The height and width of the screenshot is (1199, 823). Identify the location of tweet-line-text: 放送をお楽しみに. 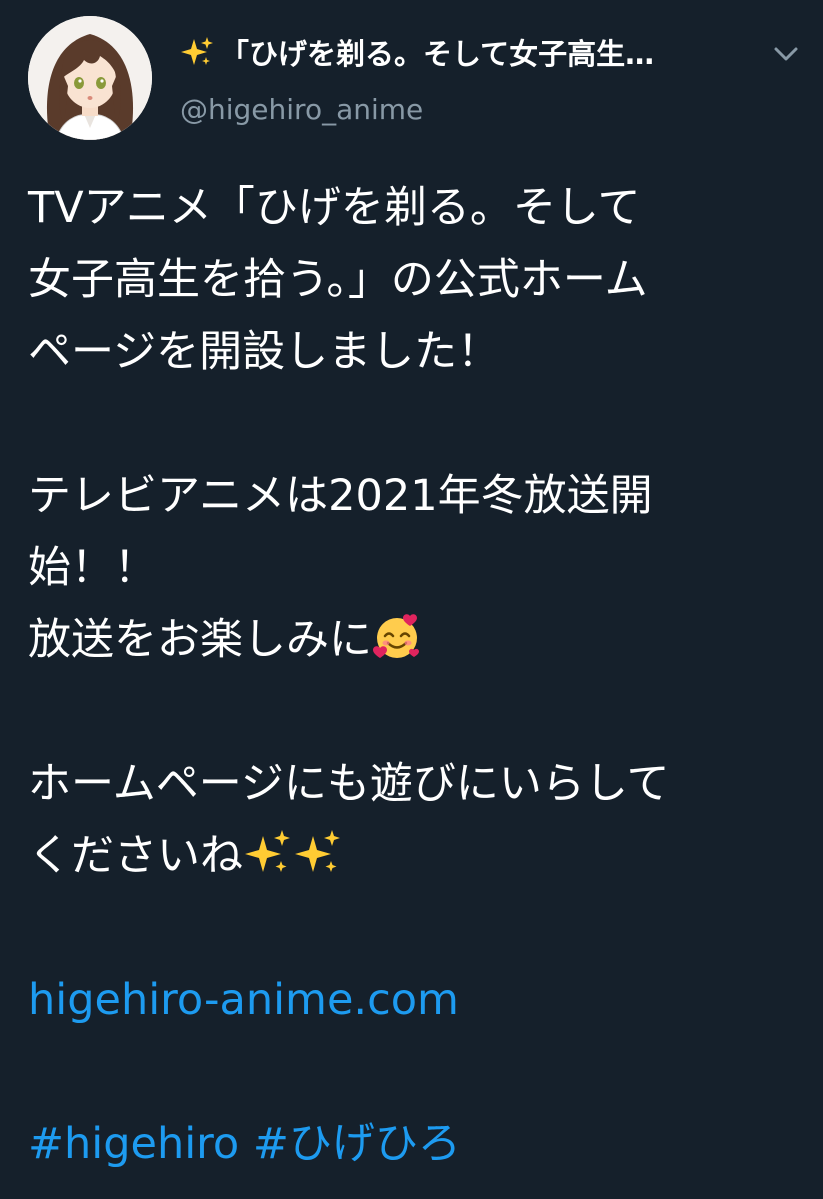
(200, 640).